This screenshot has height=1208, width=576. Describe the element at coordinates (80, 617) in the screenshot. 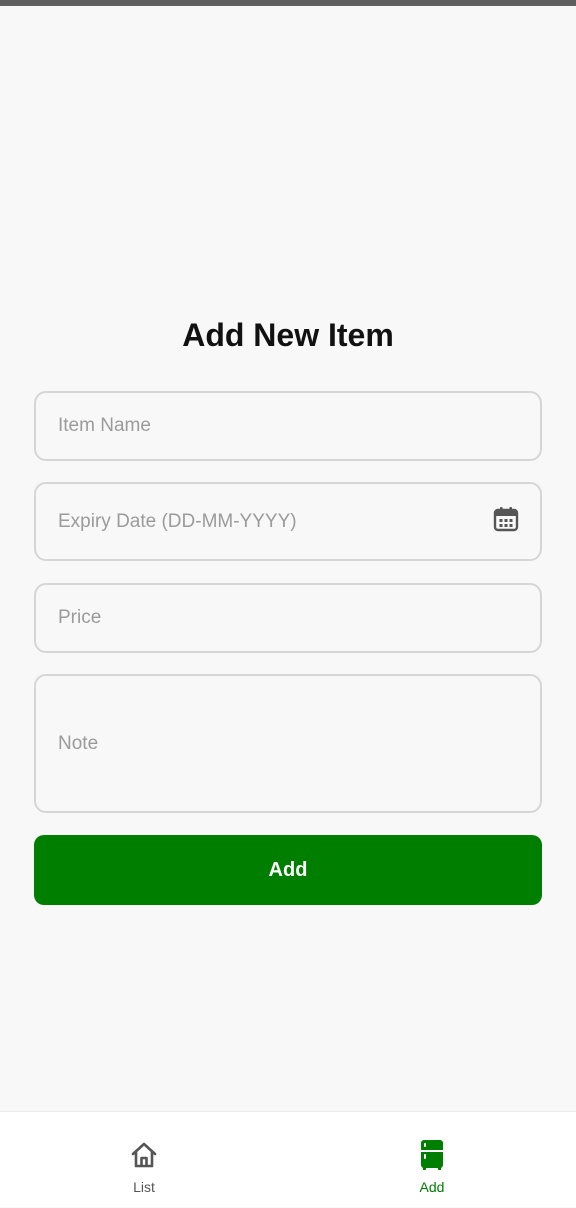

I see `price-placeholder: Price` at that location.